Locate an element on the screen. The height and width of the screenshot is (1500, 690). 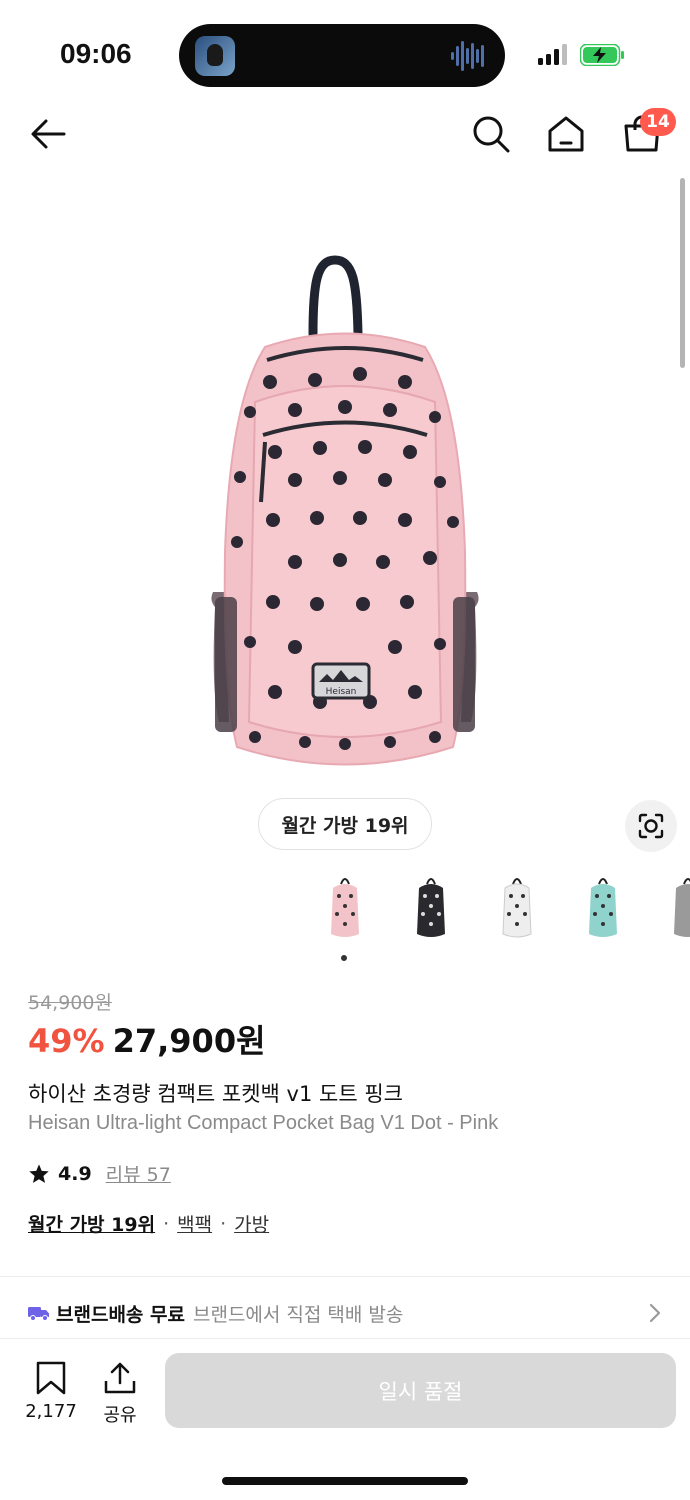
section-divider is located at coordinates (345, 1276).